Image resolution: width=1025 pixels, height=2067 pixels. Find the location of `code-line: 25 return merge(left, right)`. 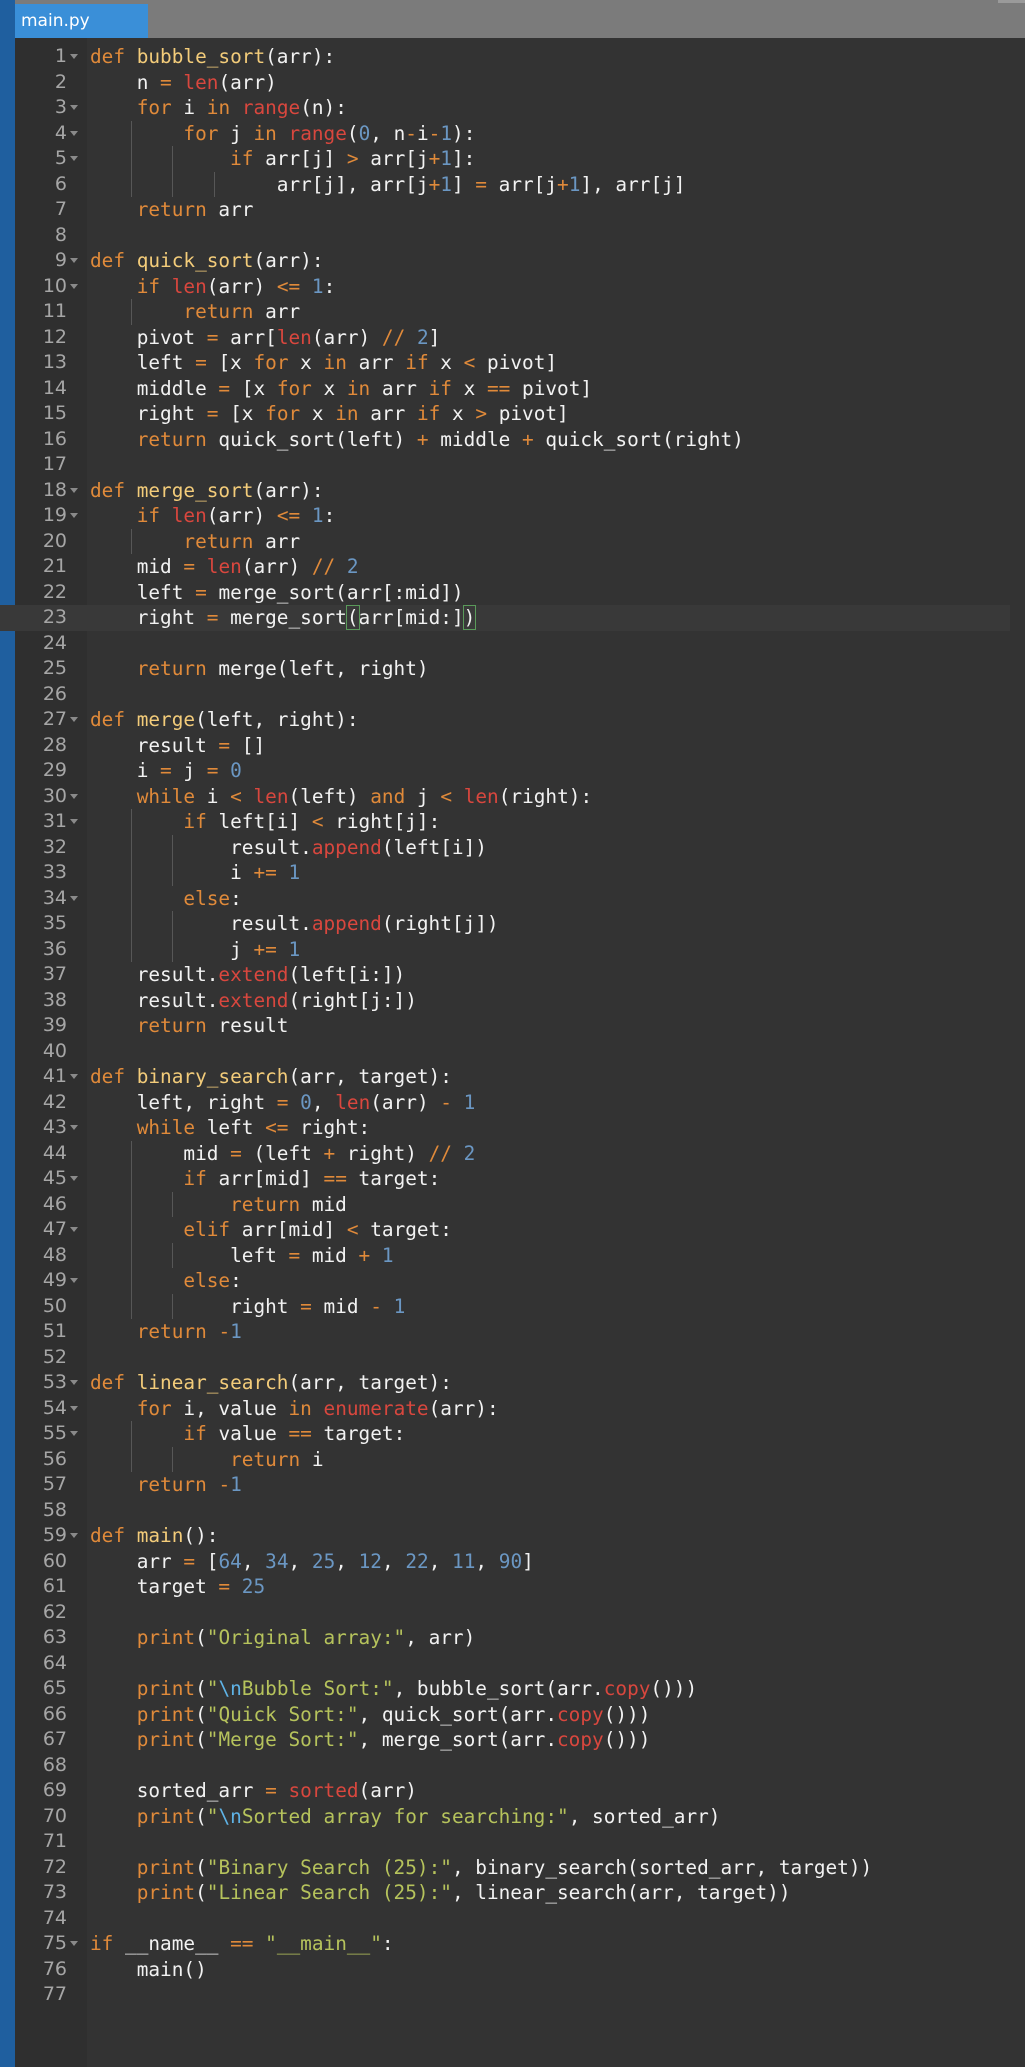

code-line: 25 return merge(left, right) is located at coordinates (505, 669).